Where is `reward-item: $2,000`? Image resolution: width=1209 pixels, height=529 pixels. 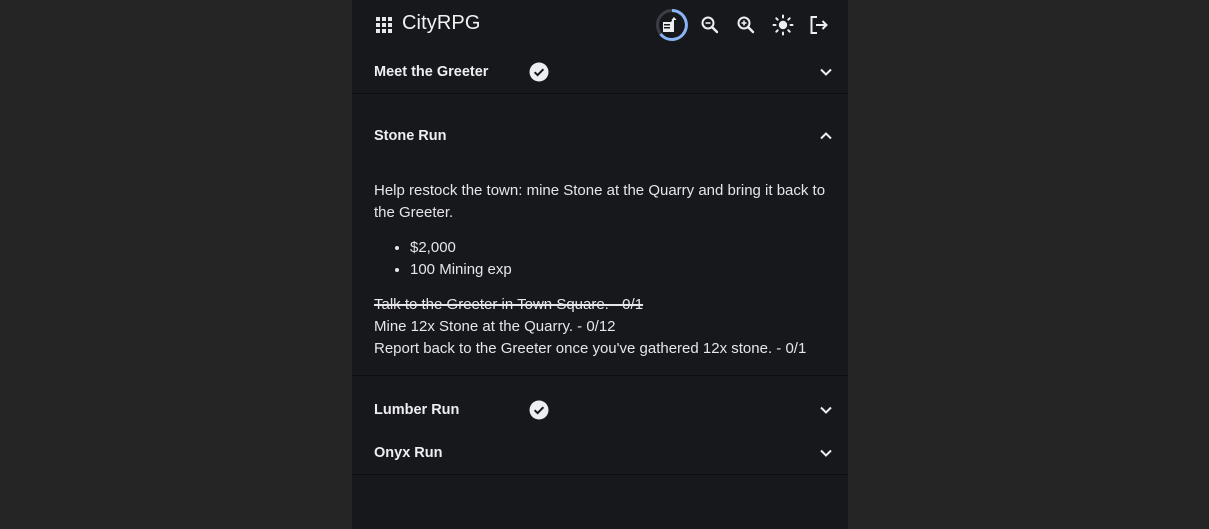
reward-item: $2,000 is located at coordinates (461, 248).